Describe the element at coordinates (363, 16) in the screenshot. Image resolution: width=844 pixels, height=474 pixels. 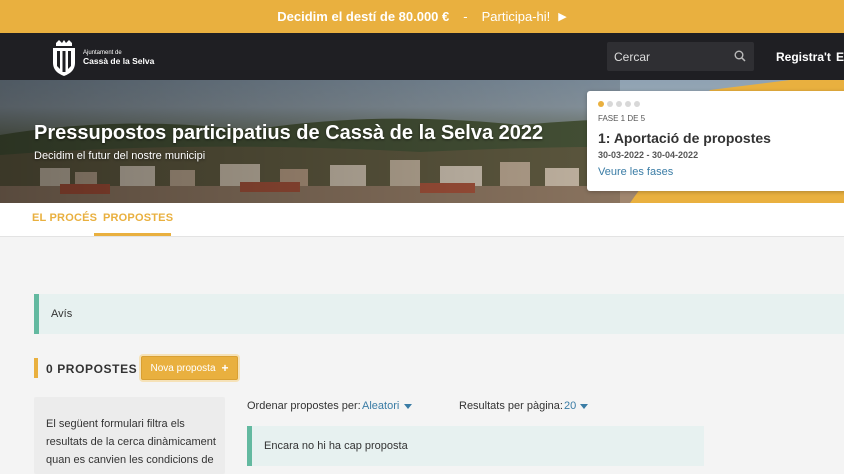
I see `announcement-text: Decidim el destí de 80.000 €` at that location.